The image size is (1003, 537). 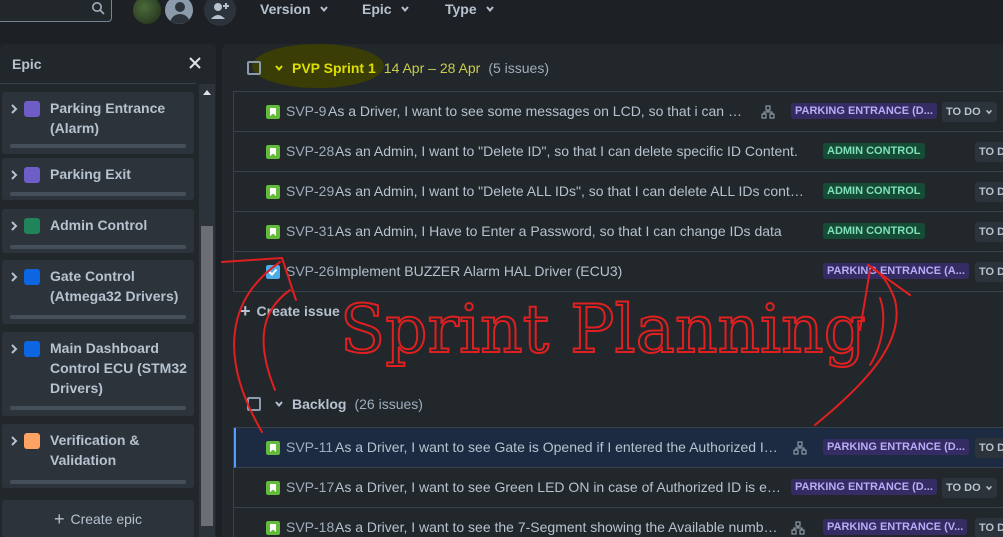 I want to click on sprint-header: PVP Sprint 1 14 Apr – 28 Apr (5 issues), so click(x=411, y=68).